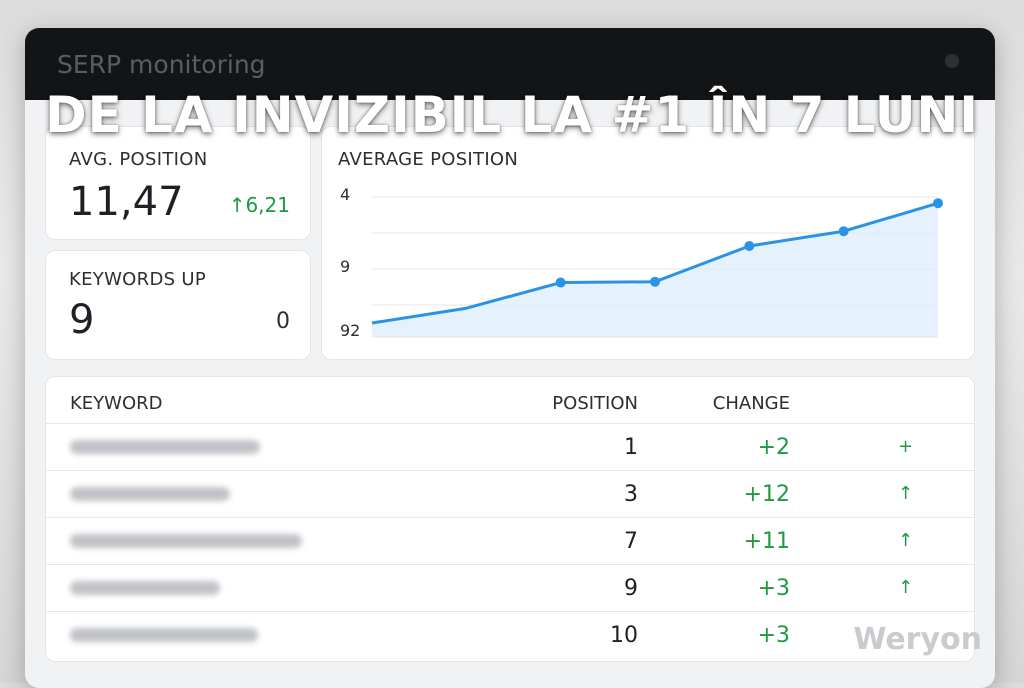 The width and height of the screenshot is (1024, 688). What do you see at coordinates (510, 635) in the screenshot?
I see `table-row: 10 +3` at bounding box center [510, 635].